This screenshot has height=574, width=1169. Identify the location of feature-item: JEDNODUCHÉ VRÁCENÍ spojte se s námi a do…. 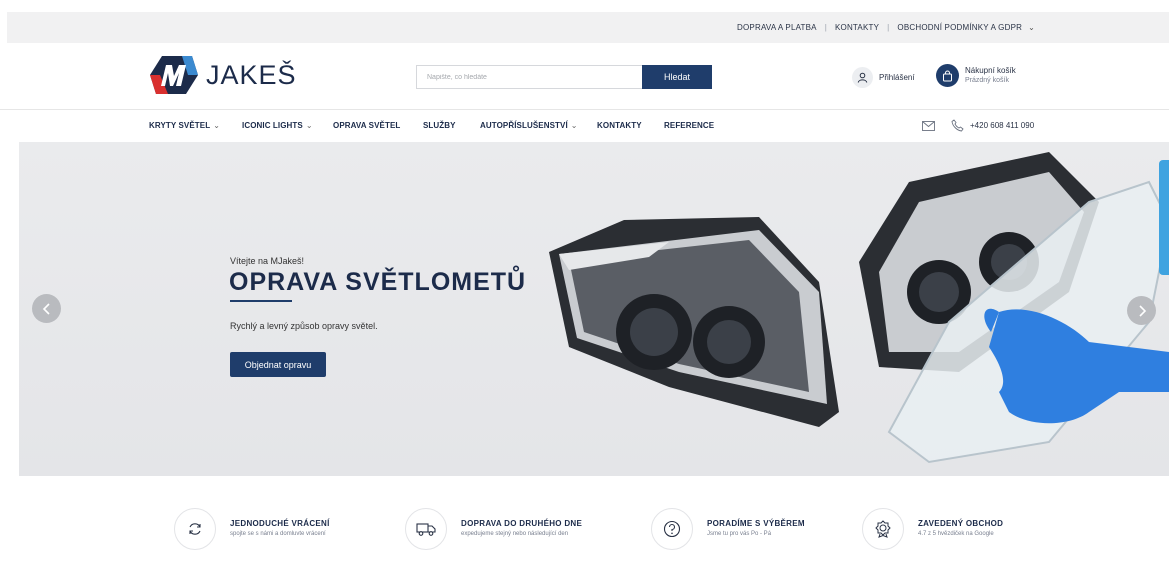
(252, 529).